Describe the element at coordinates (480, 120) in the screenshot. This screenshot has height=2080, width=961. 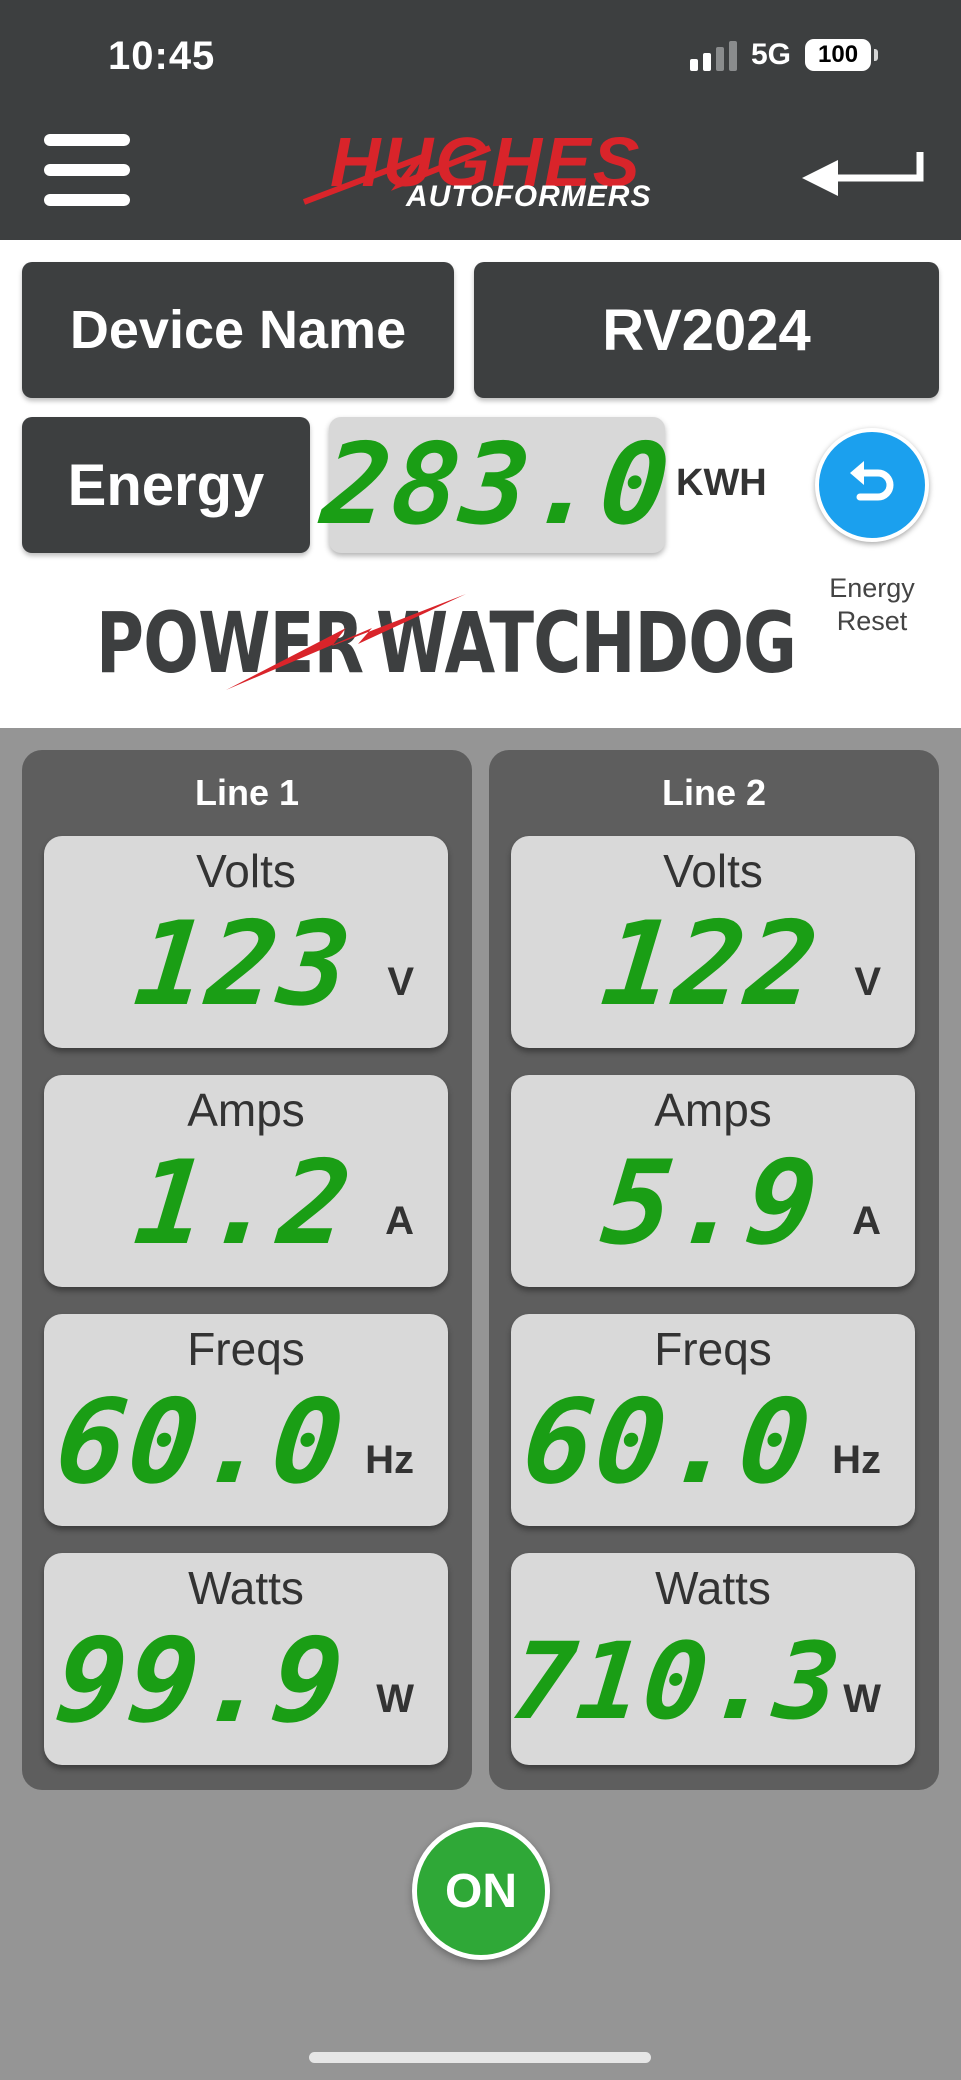
I see `app-header: 10:45 5G 100 HUGHES AUTOFORMERS` at that location.